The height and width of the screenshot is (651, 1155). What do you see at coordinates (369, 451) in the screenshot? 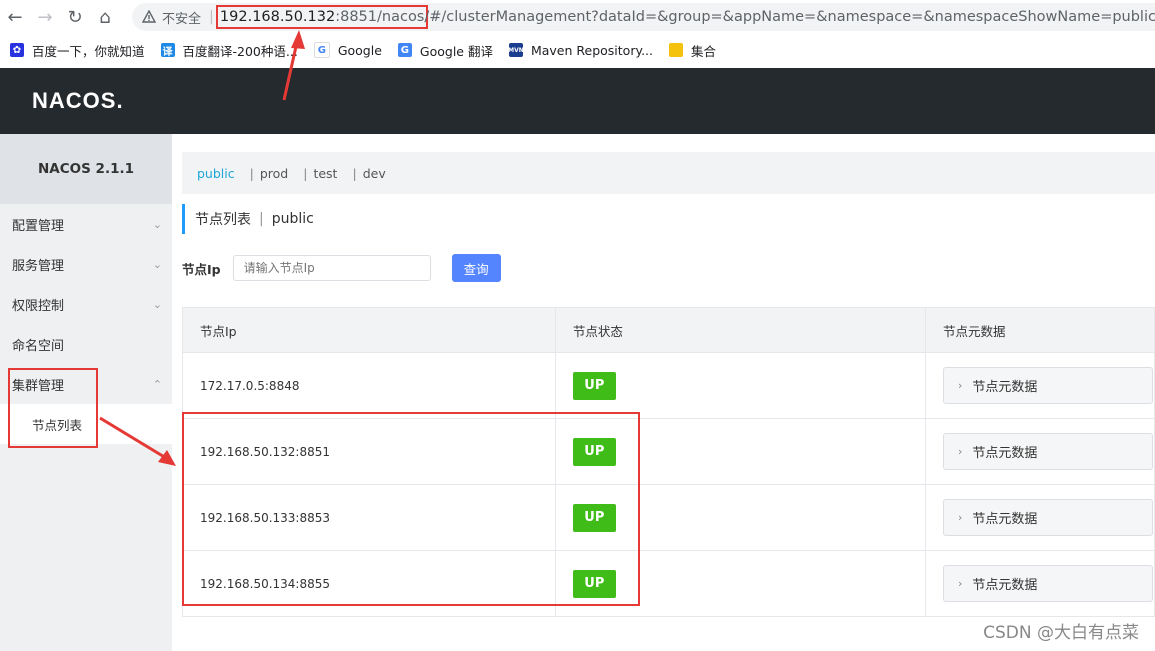
I see `node-ip-cell: 192.168.50.132:8851` at bounding box center [369, 451].